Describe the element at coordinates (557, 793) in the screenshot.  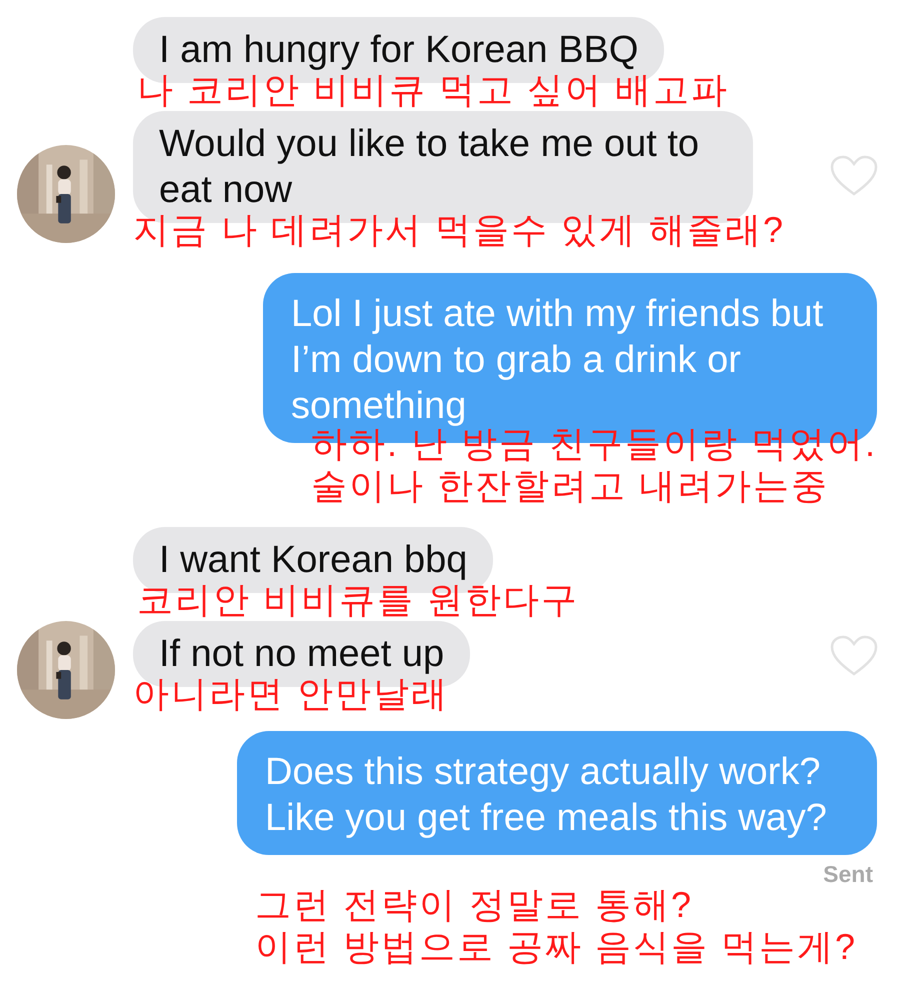
I see `sent-message: Does this strategy actually work? Like you get free meals this way?` at that location.